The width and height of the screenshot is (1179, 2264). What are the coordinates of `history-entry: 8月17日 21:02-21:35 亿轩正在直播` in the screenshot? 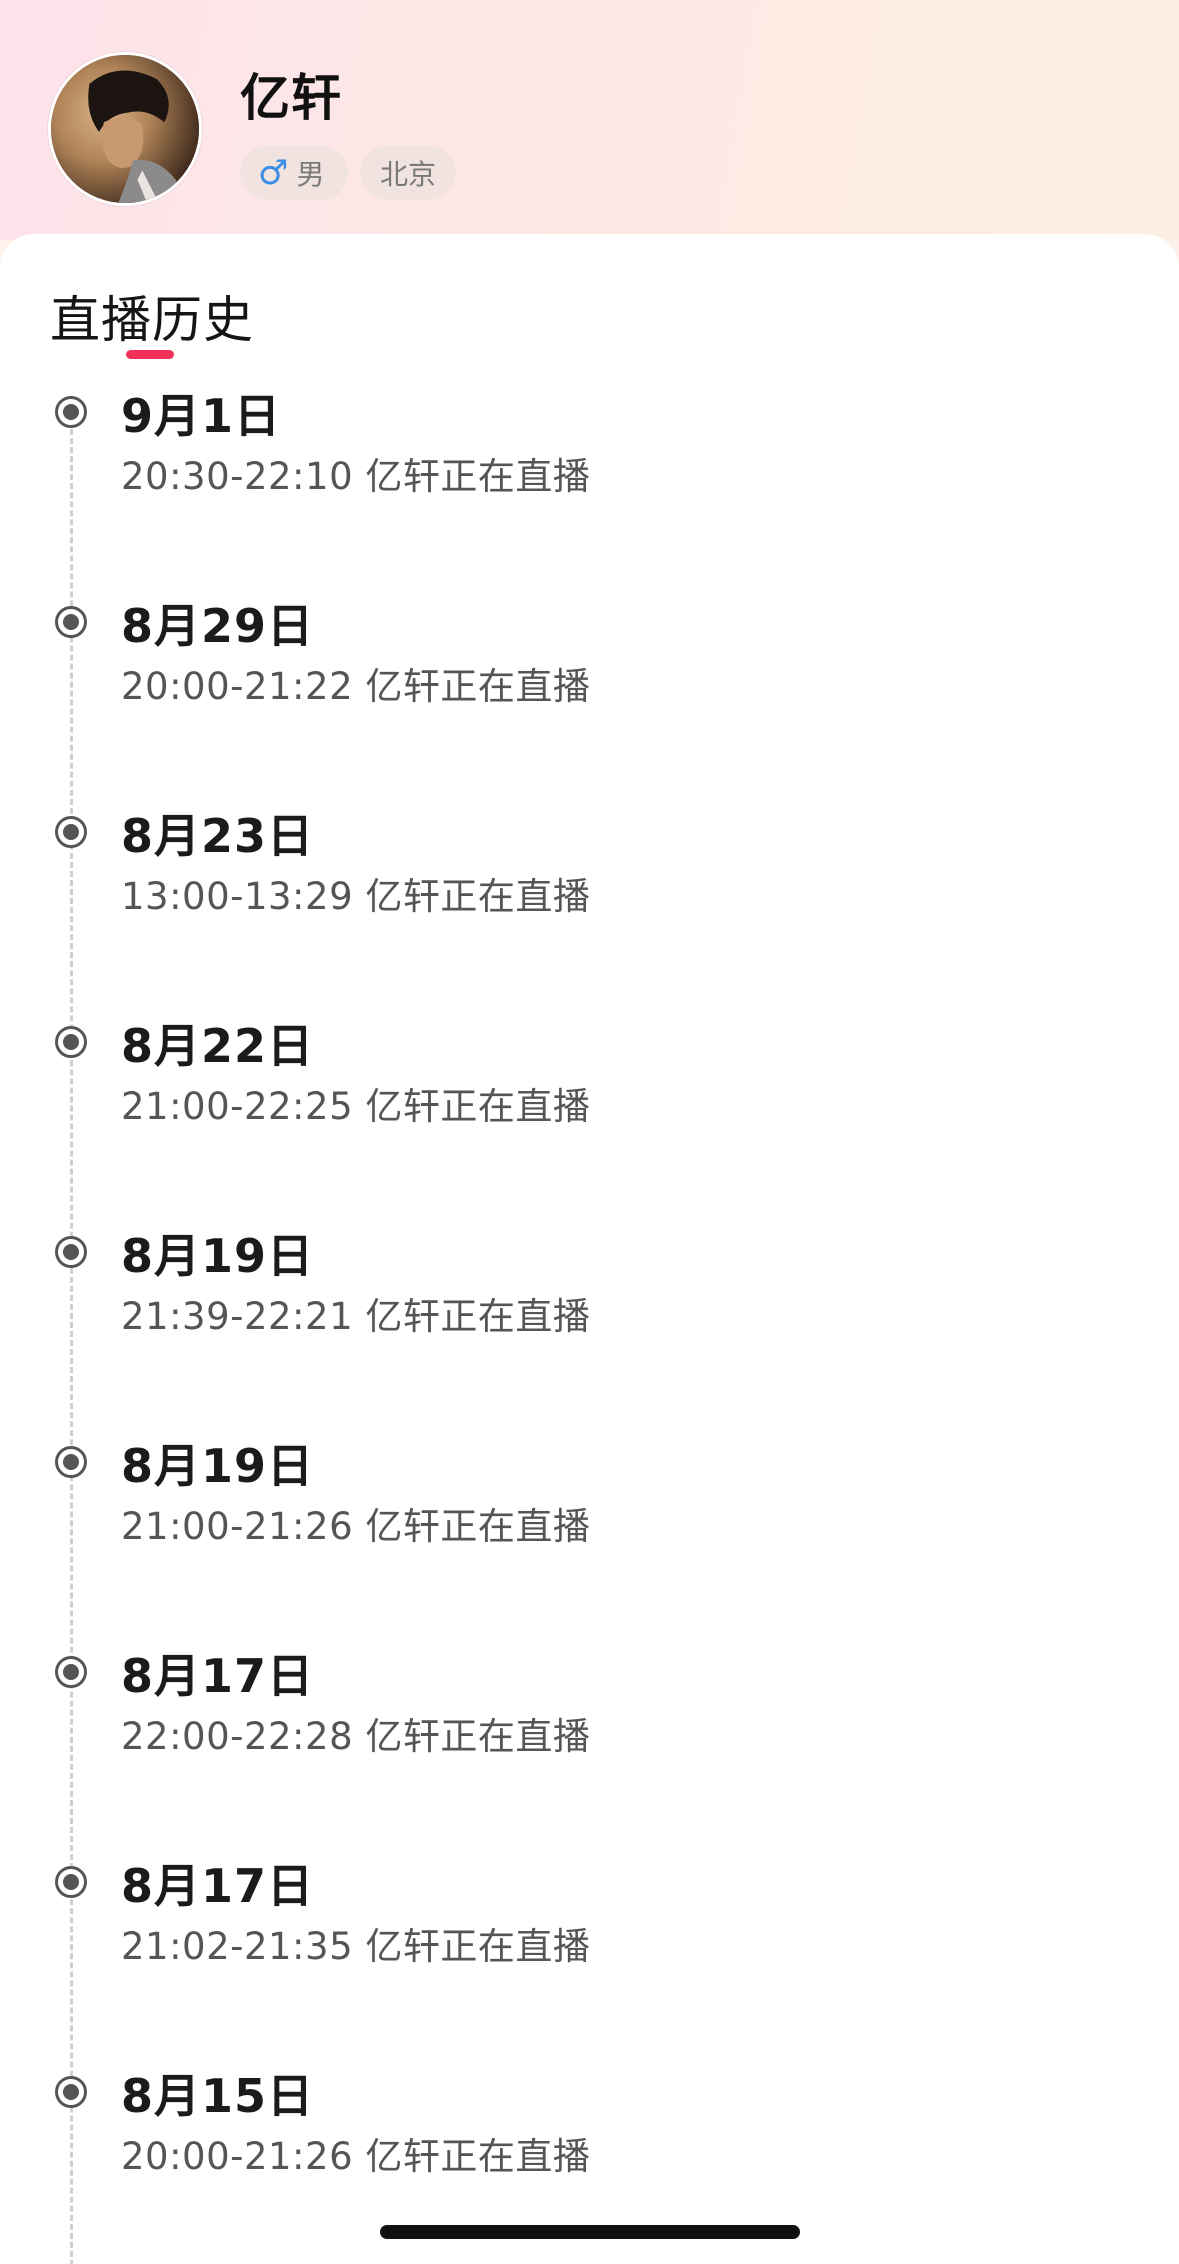 It's located at (589, 1934).